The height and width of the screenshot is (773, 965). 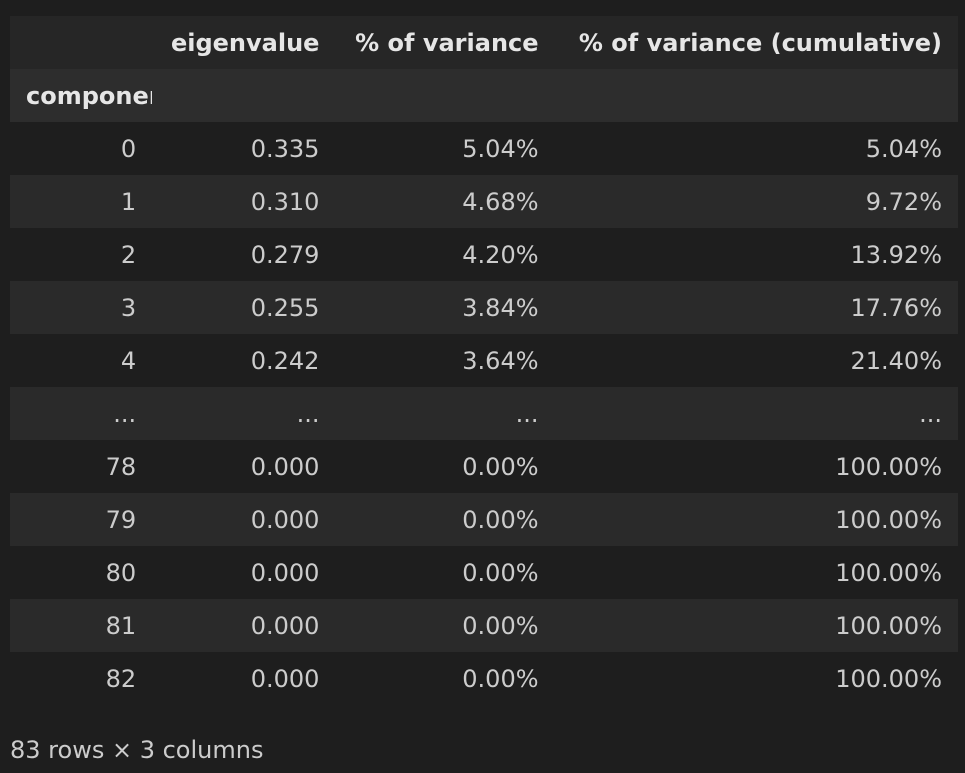 I want to click on row-index-cell: 4, so click(x=81, y=360).